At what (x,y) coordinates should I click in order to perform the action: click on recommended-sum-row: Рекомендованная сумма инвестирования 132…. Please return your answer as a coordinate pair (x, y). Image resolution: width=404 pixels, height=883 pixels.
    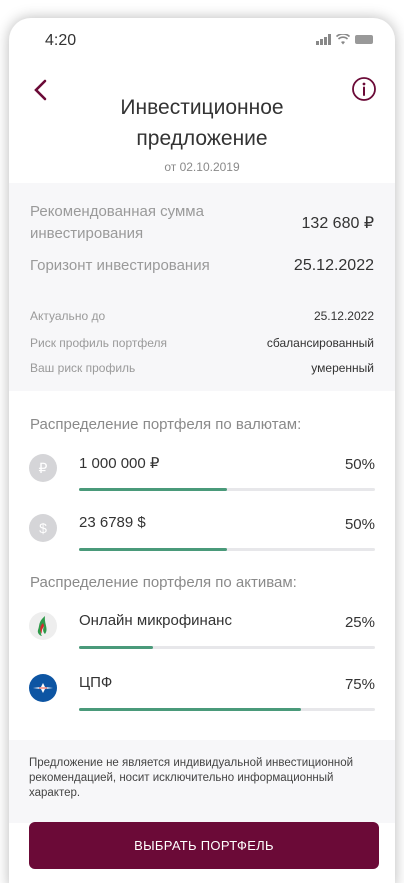
    Looking at the image, I should click on (202, 222).